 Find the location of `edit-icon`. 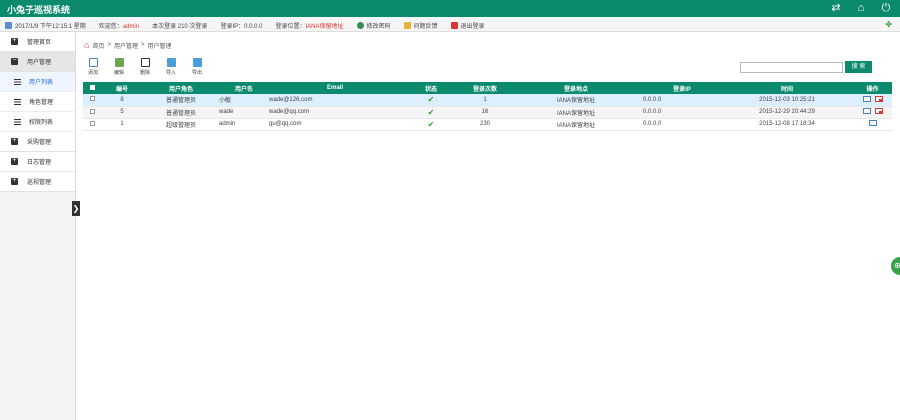

edit-icon is located at coordinates (119, 62).